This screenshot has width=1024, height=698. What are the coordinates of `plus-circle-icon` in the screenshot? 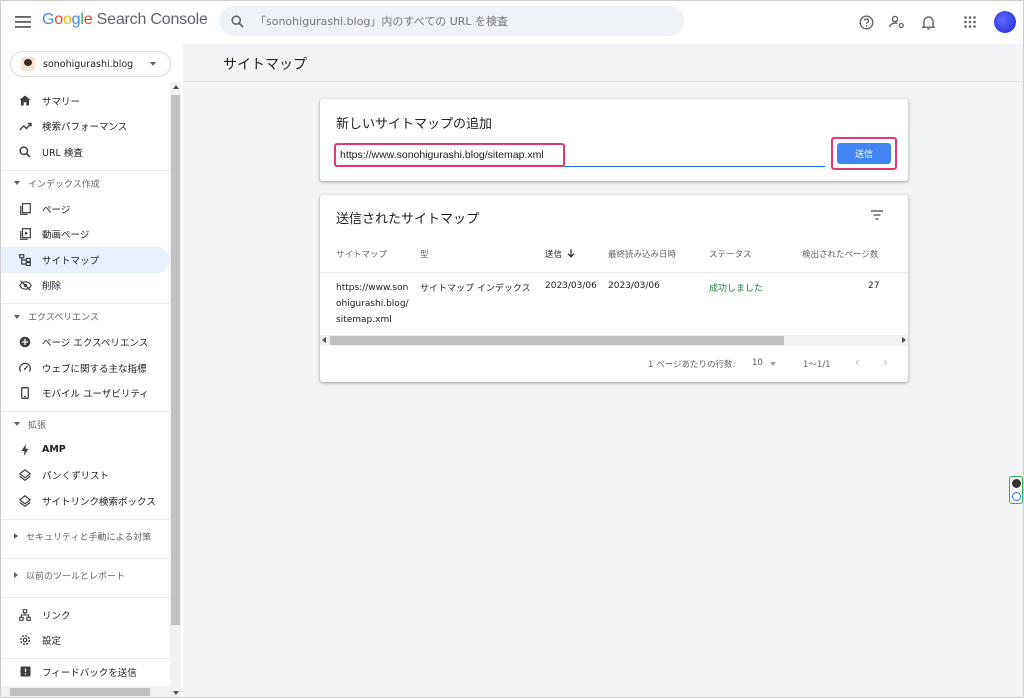 It's located at (25, 342).